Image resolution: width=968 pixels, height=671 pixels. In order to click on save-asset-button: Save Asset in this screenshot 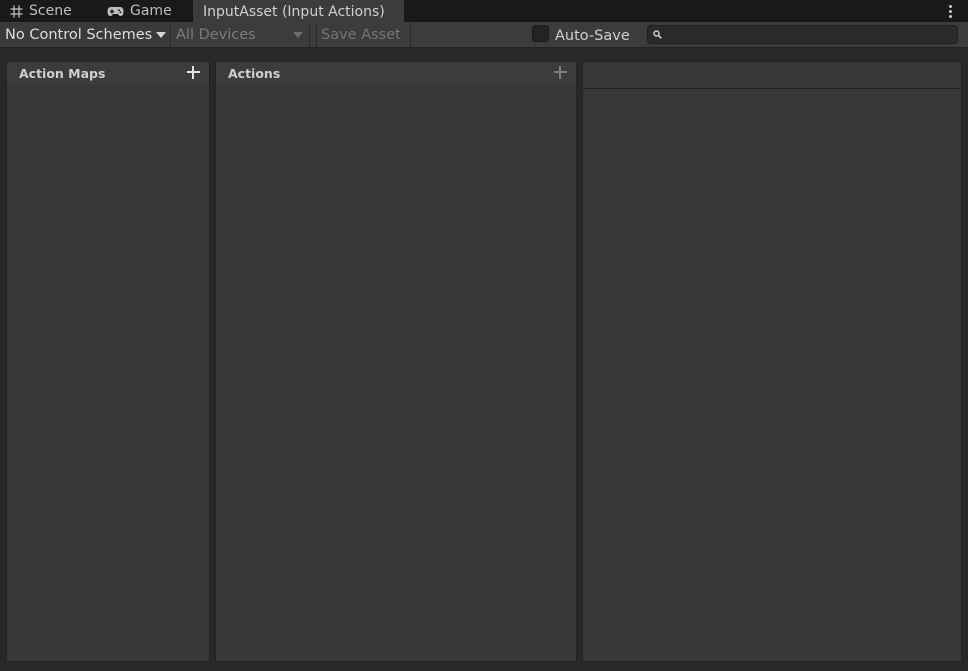, I will do `click(363, 35)`.